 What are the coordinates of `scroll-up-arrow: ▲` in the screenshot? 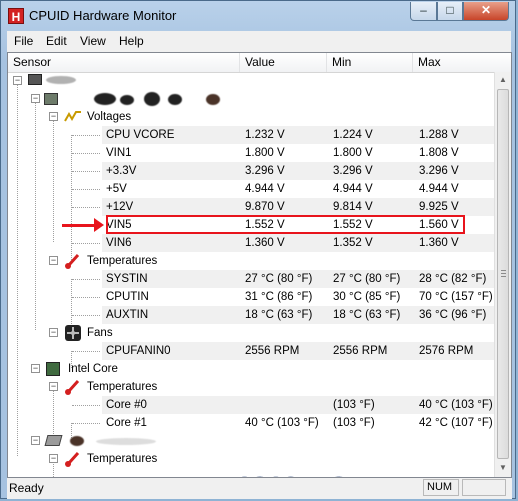 It's located at (503, 80).